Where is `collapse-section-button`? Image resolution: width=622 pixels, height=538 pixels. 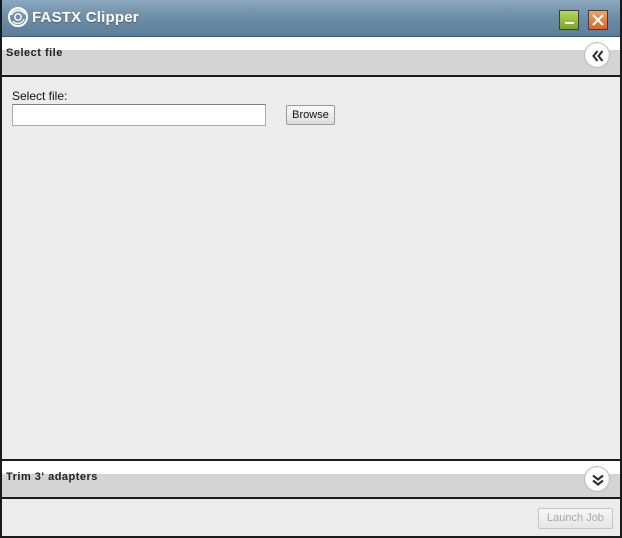
collapse-section-button is located at coordinates (597, 55).